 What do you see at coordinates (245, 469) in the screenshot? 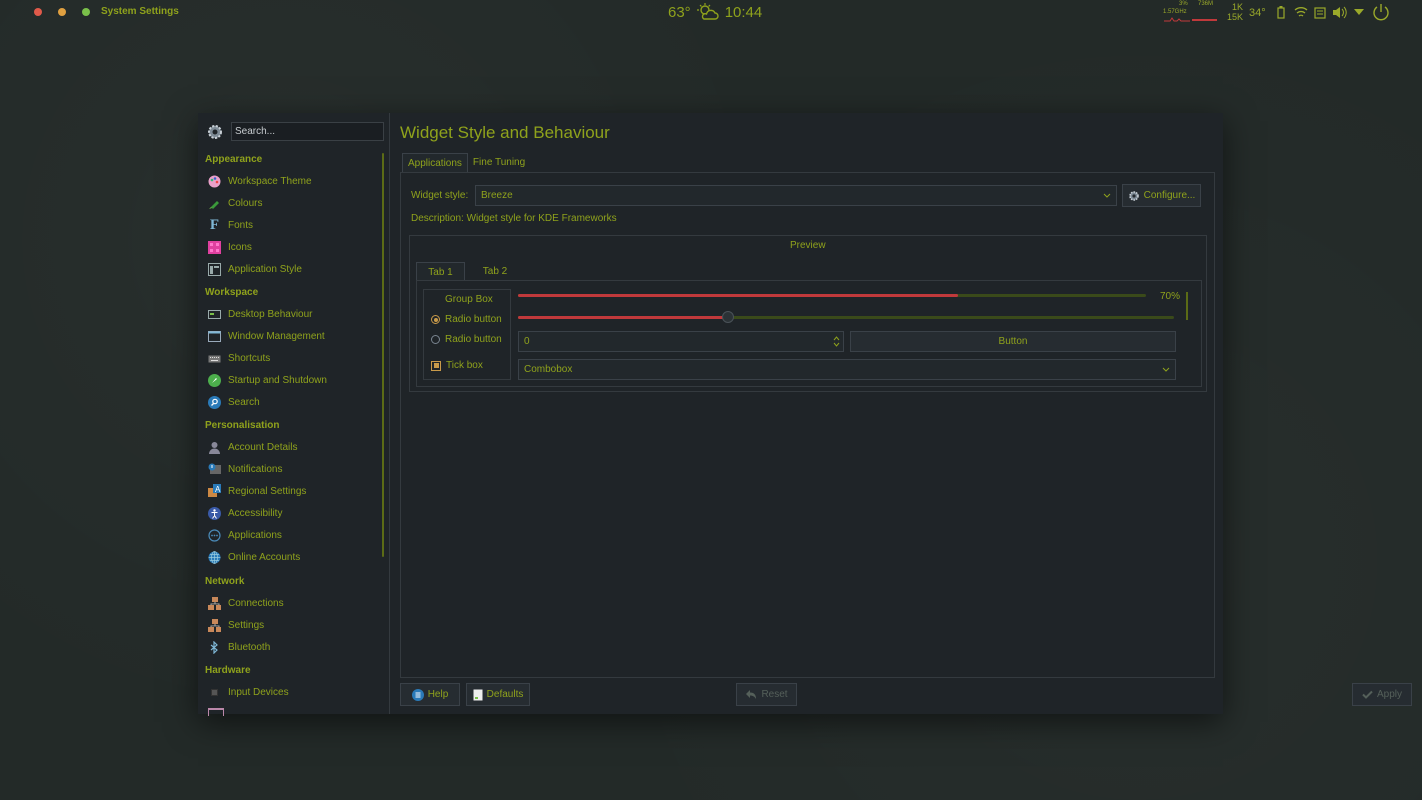
I see `sidebar-item-notifications: Notifications` at bounding box center [245, 469].